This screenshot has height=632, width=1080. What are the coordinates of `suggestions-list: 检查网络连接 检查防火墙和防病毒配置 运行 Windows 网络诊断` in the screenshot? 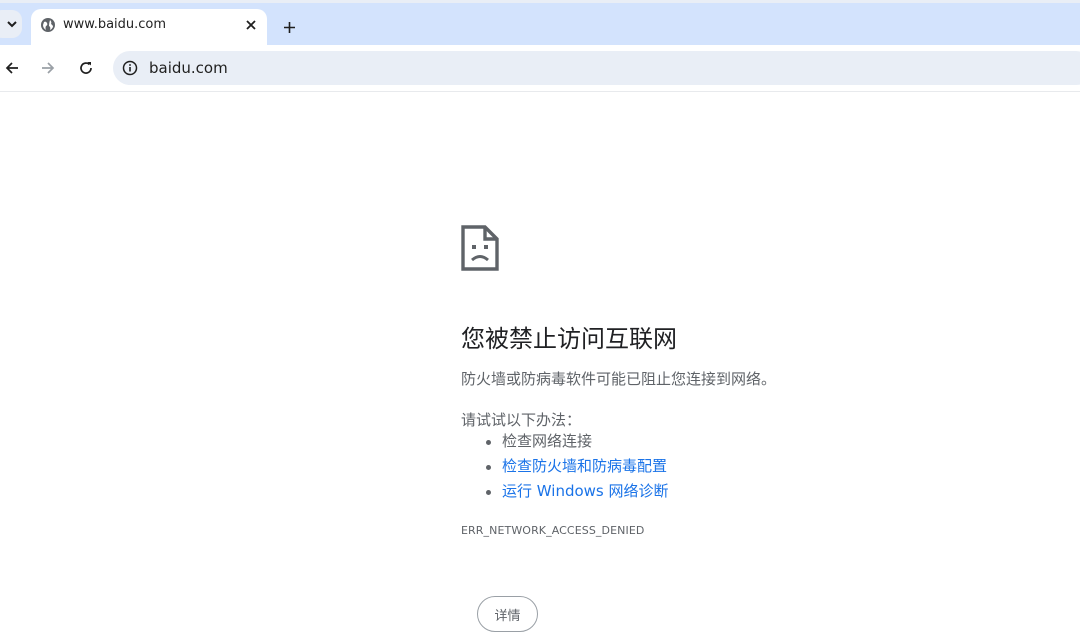 It's located at (565, 466).